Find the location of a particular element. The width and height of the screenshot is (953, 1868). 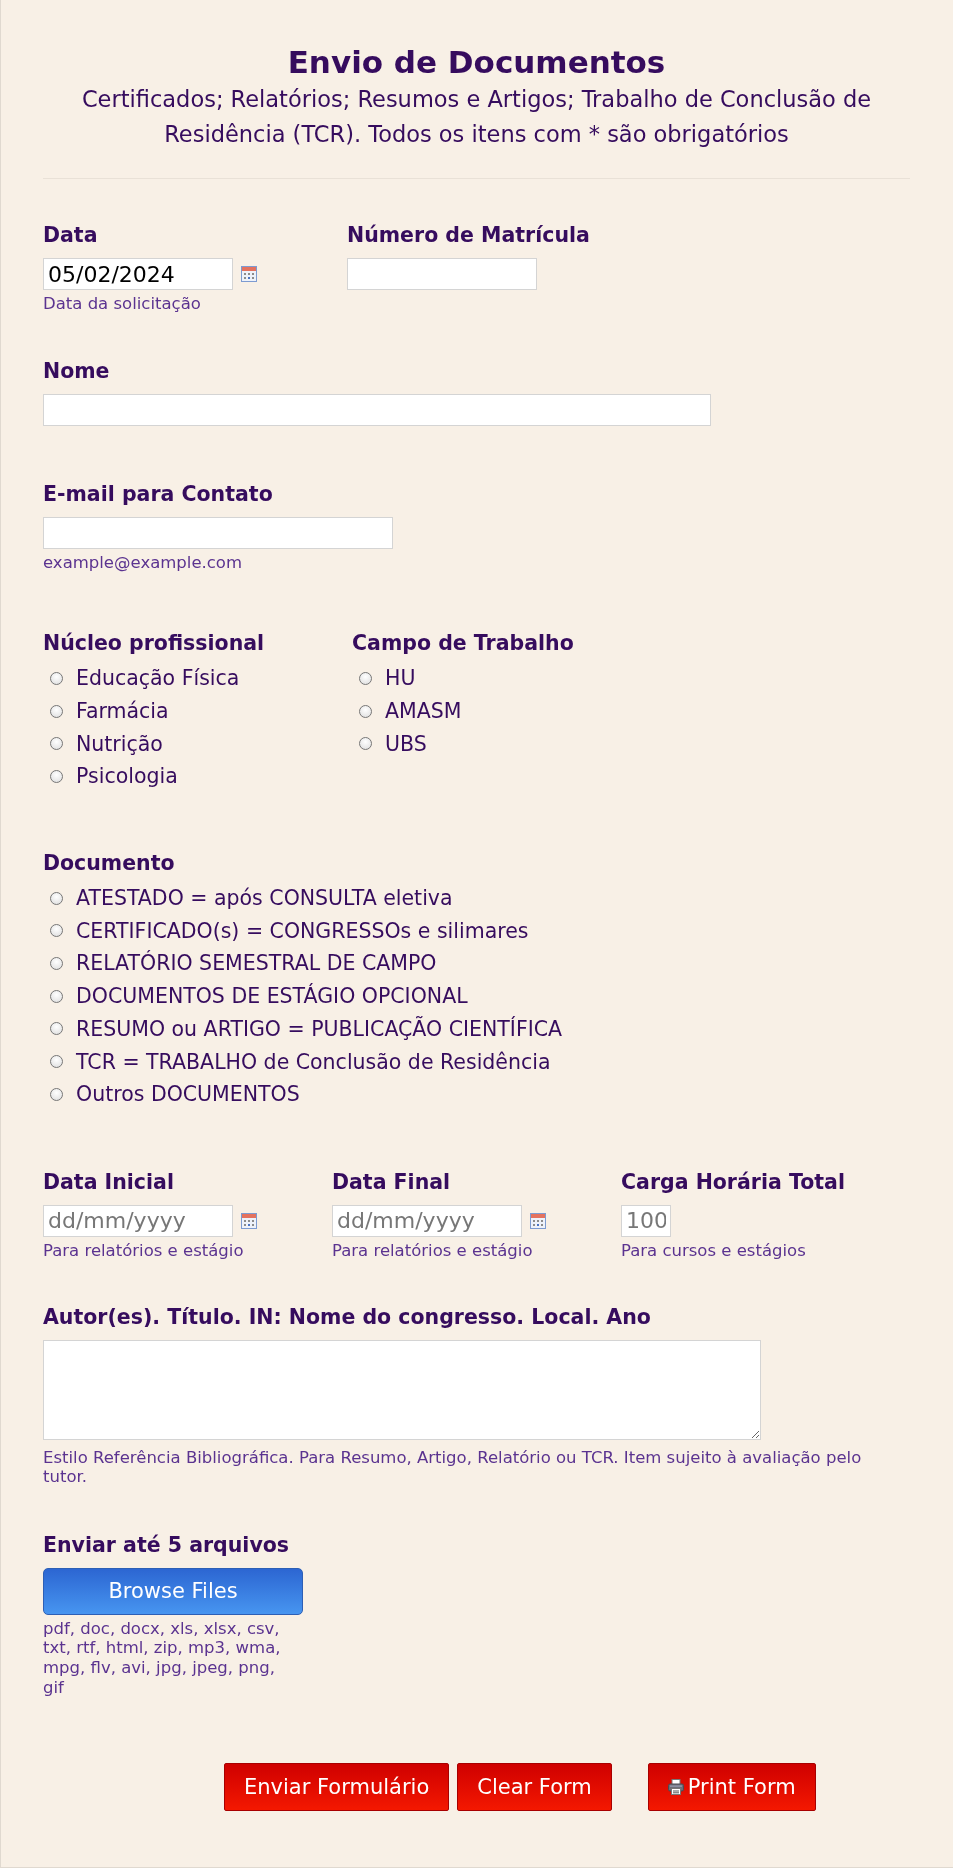

field-hint: Para cursos e estágios is located at coordinates (714, 1250).